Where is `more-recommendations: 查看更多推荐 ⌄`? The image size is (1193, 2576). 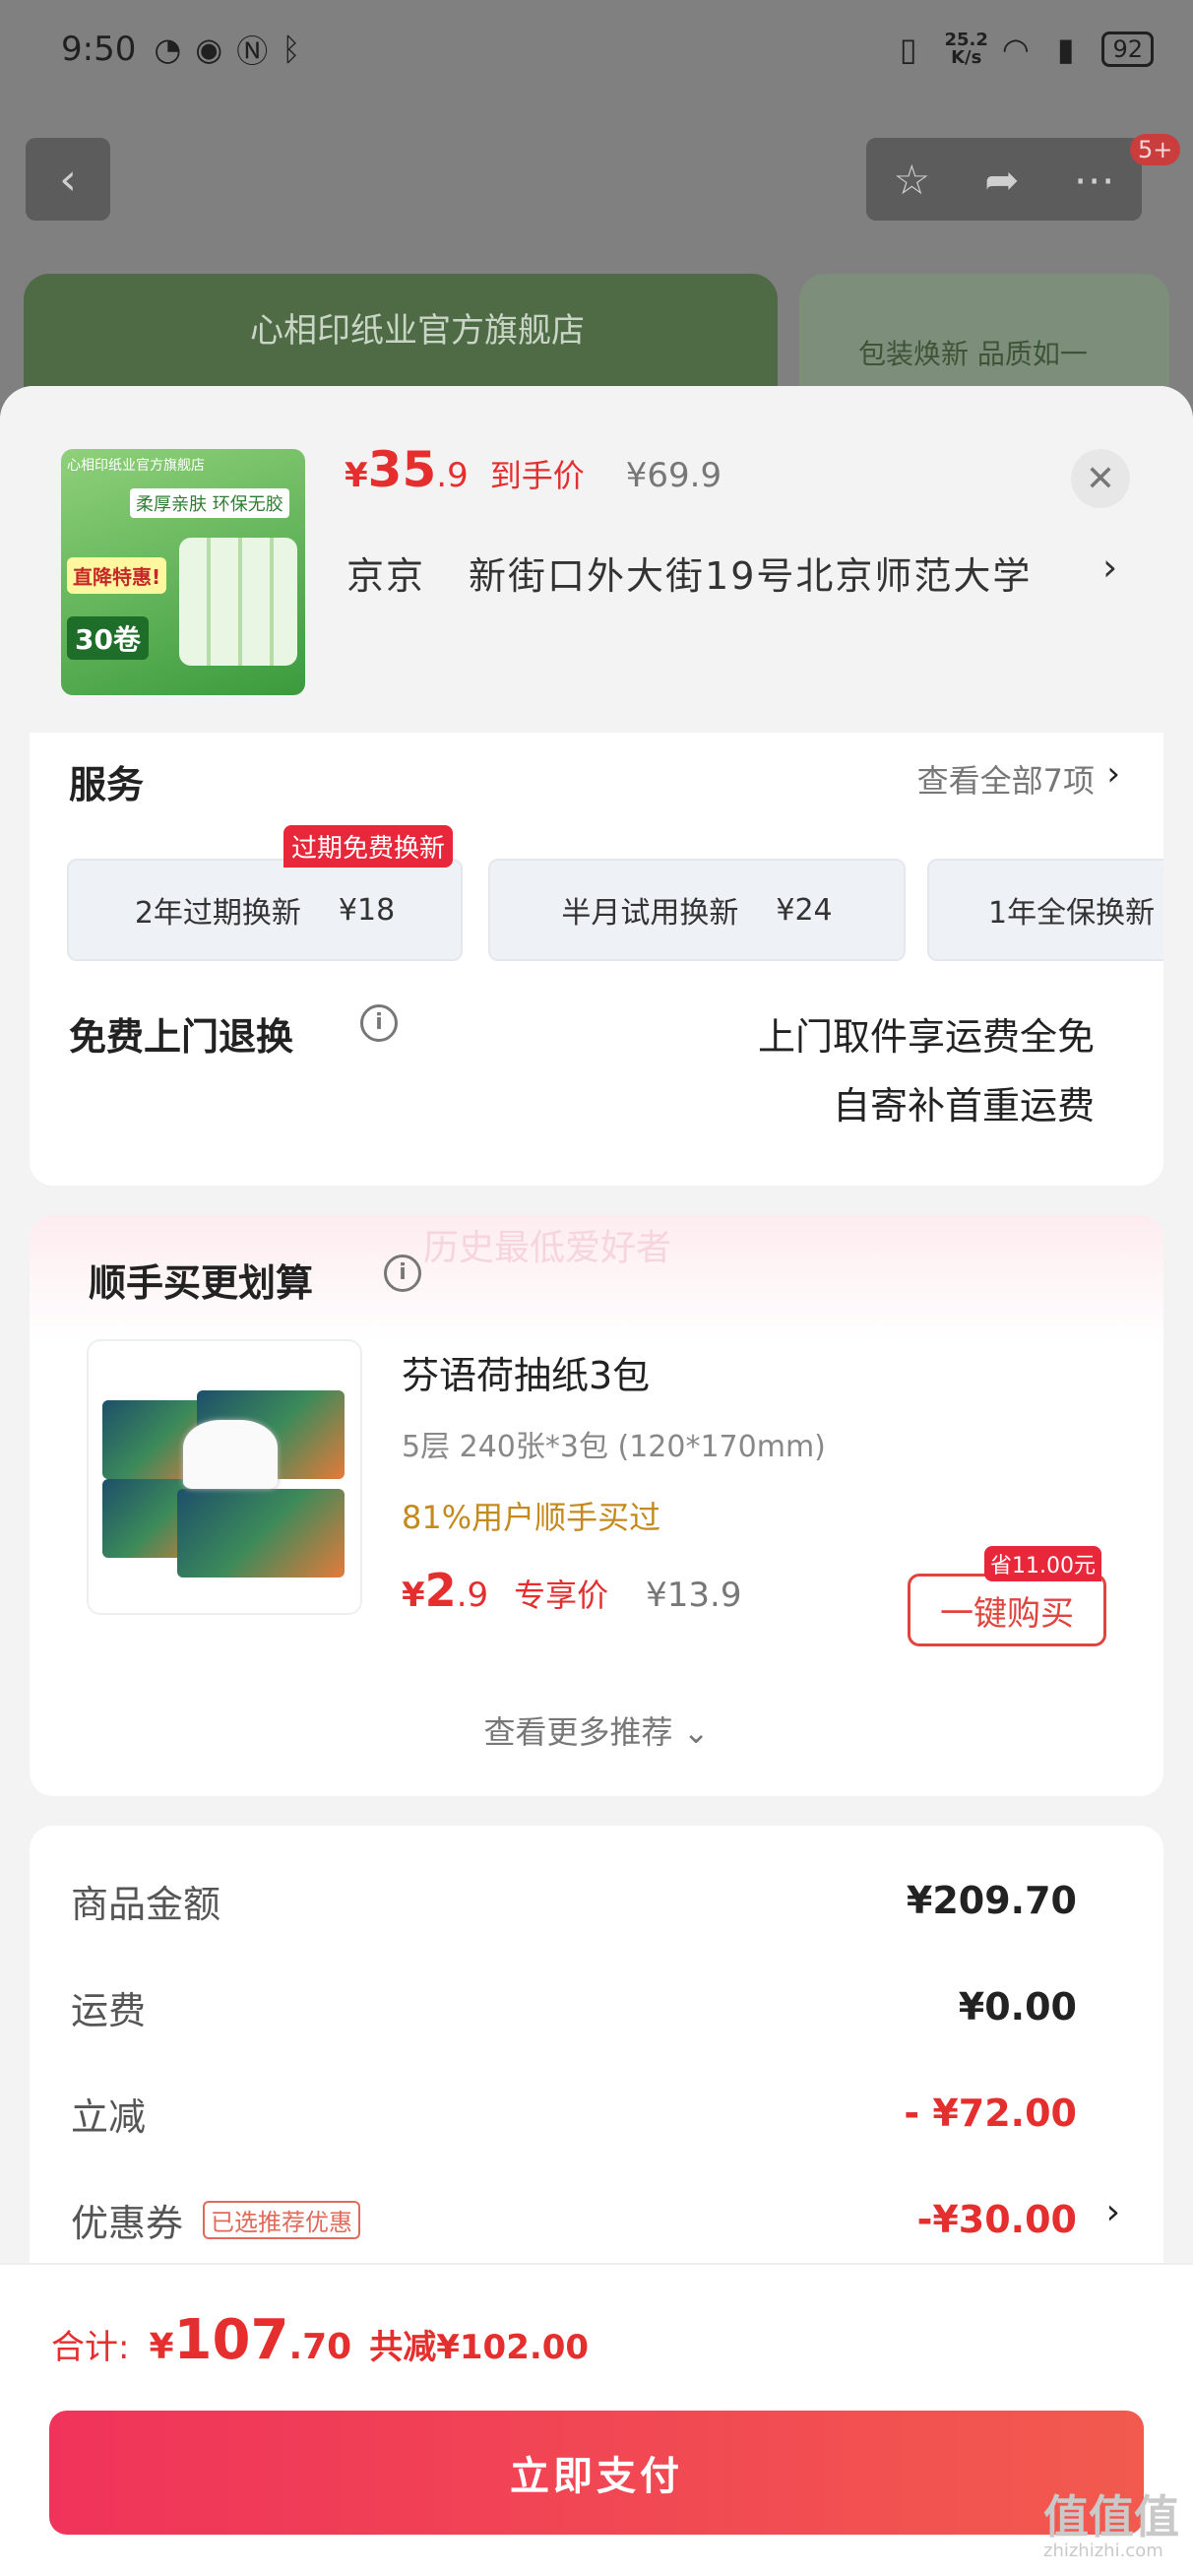
more-recommendations: 查看更多推荐 ⌄ is located at coordinates (596, 1730).